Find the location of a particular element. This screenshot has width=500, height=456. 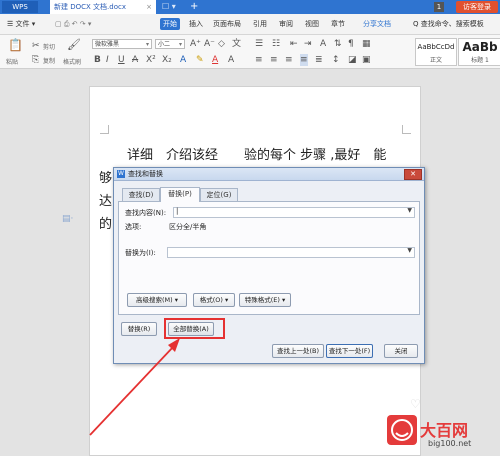

tab-replace: 替换(P) is located at coordinates (180, 194).